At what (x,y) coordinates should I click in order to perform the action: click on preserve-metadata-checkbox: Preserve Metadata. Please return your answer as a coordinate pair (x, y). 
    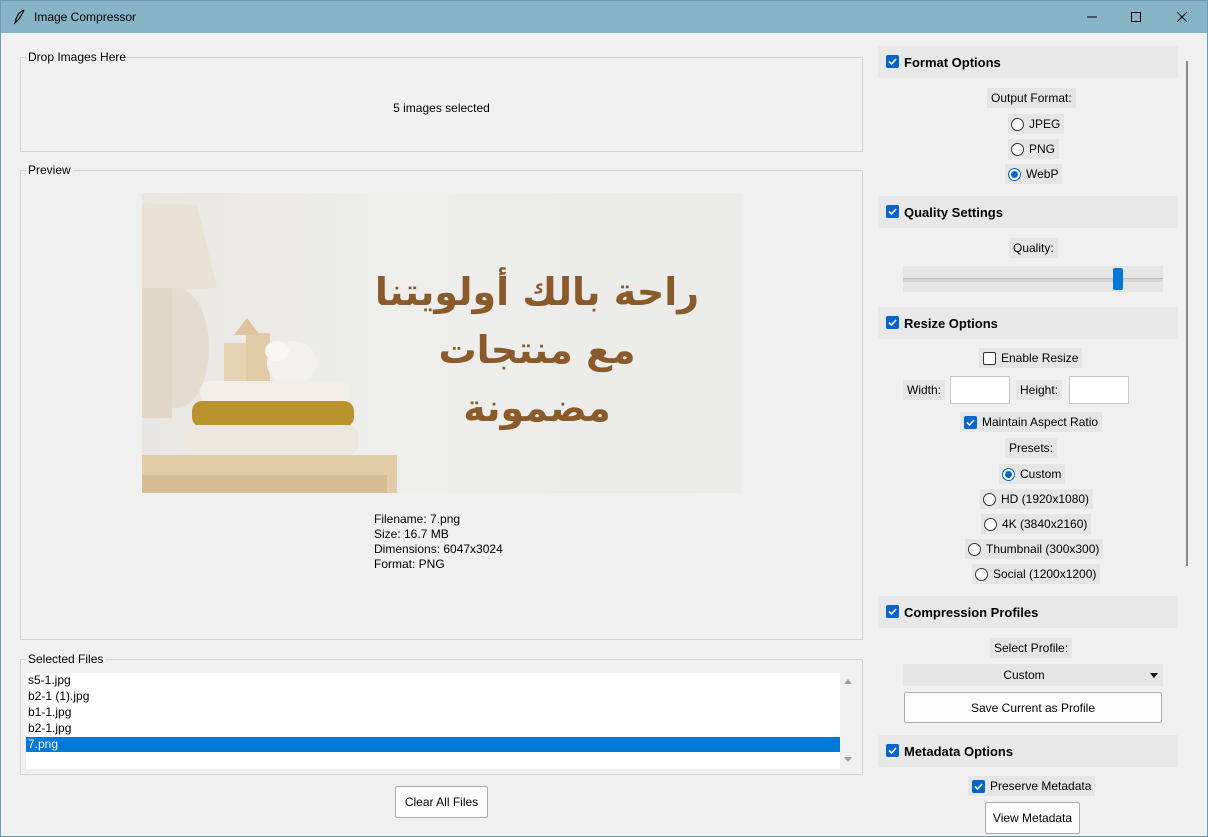
    Looking at the image, I should click on (1032, 786).